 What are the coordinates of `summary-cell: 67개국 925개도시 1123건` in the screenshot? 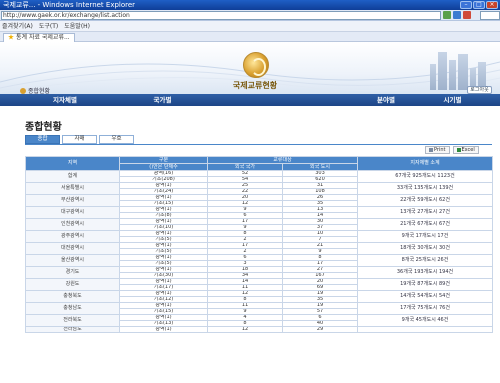 It's located at (425, 176).